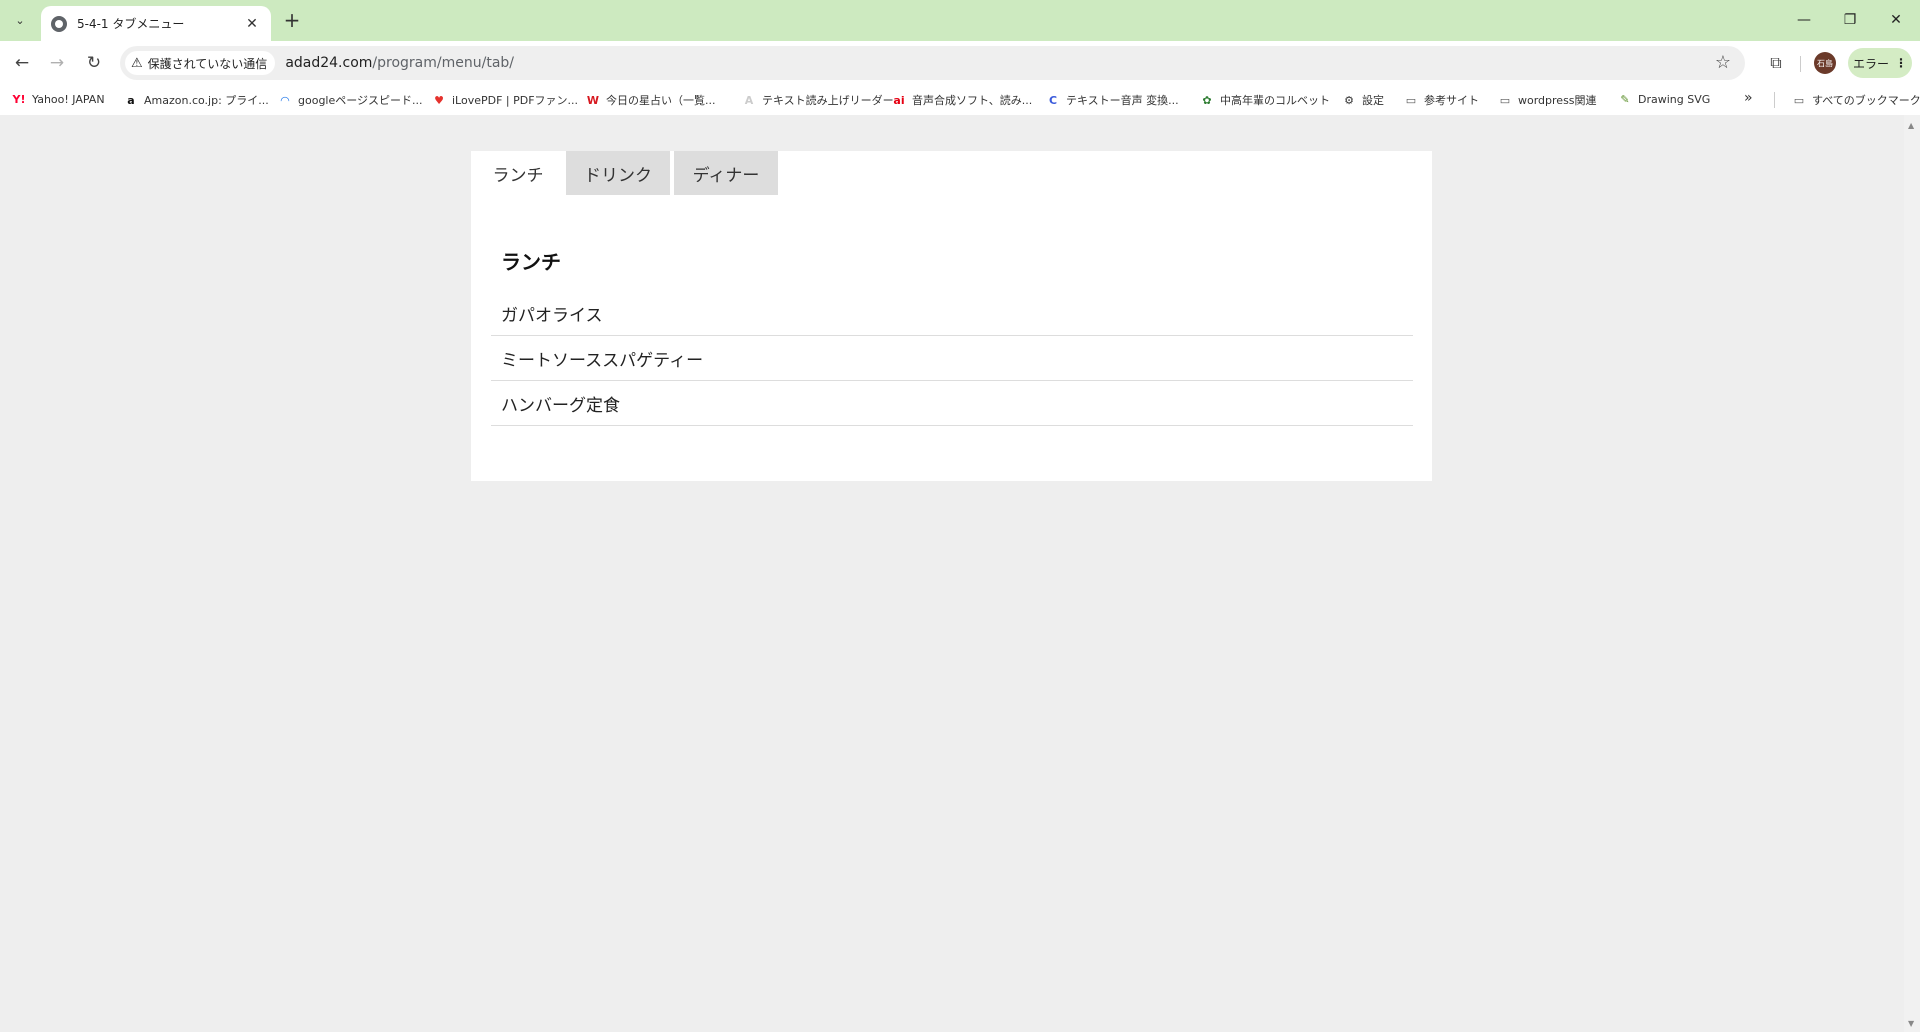 Image resolution: width=1920 pixels, height=1032 pixels. I want to click on ilovepdf-icon: ♥, so click(439, 100).